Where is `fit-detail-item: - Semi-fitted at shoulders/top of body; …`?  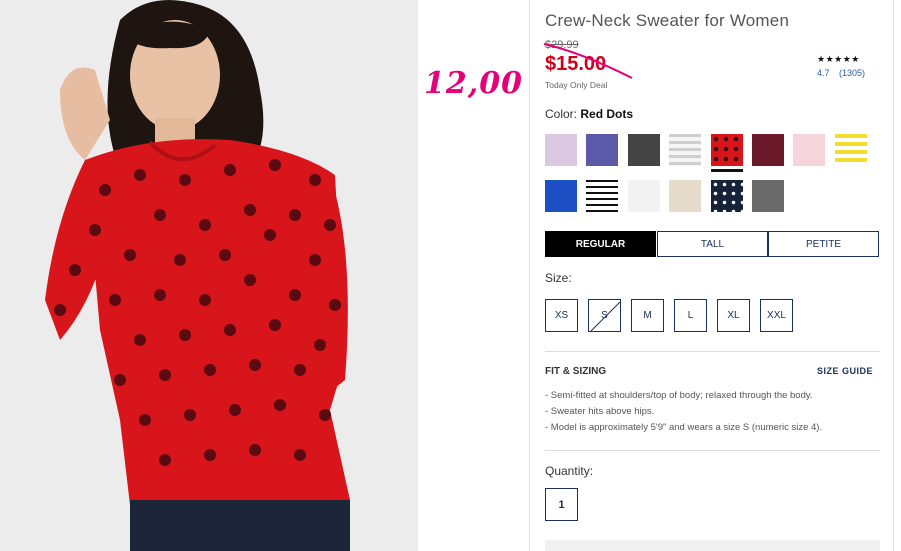
fit-detail-item: - Semi-fitted at shoulders/top of body; … is located at coordinates (679, 395).